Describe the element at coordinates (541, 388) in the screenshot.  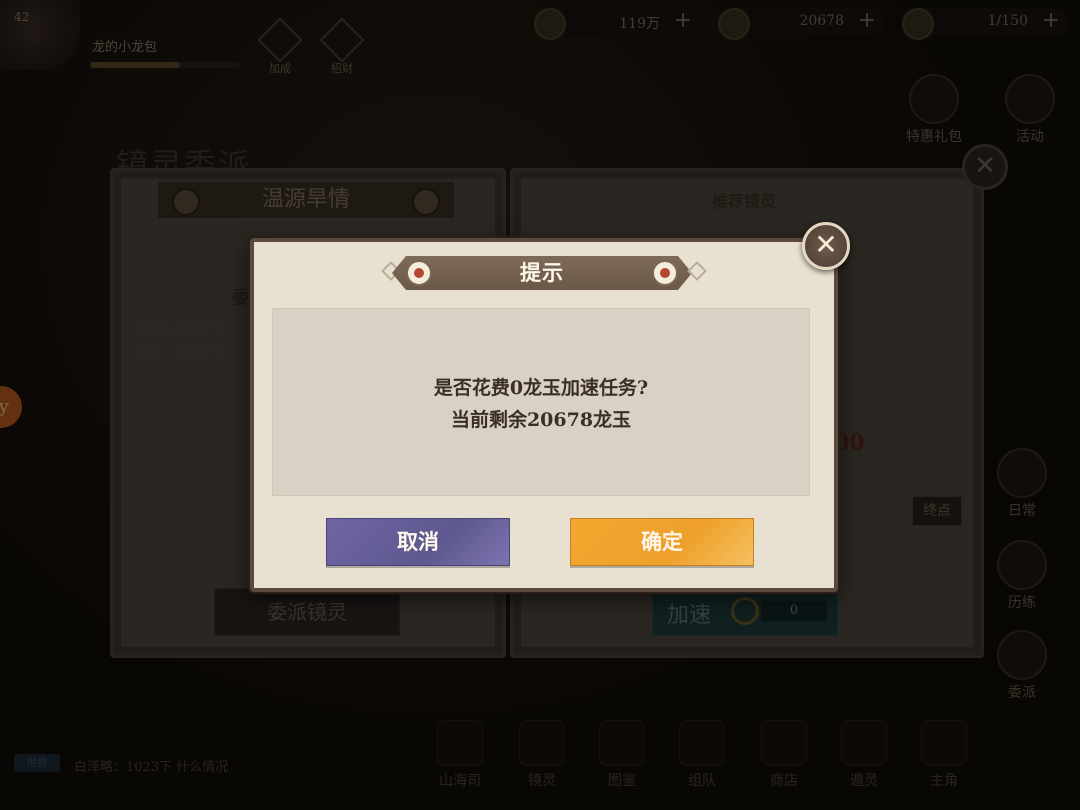
I see `dialog-message-line1: 是否花费0龙玉加速任务?` at that location.